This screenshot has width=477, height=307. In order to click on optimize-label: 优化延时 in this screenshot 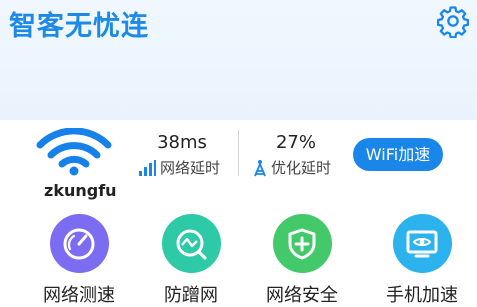, I will do `click(301, 168)`.